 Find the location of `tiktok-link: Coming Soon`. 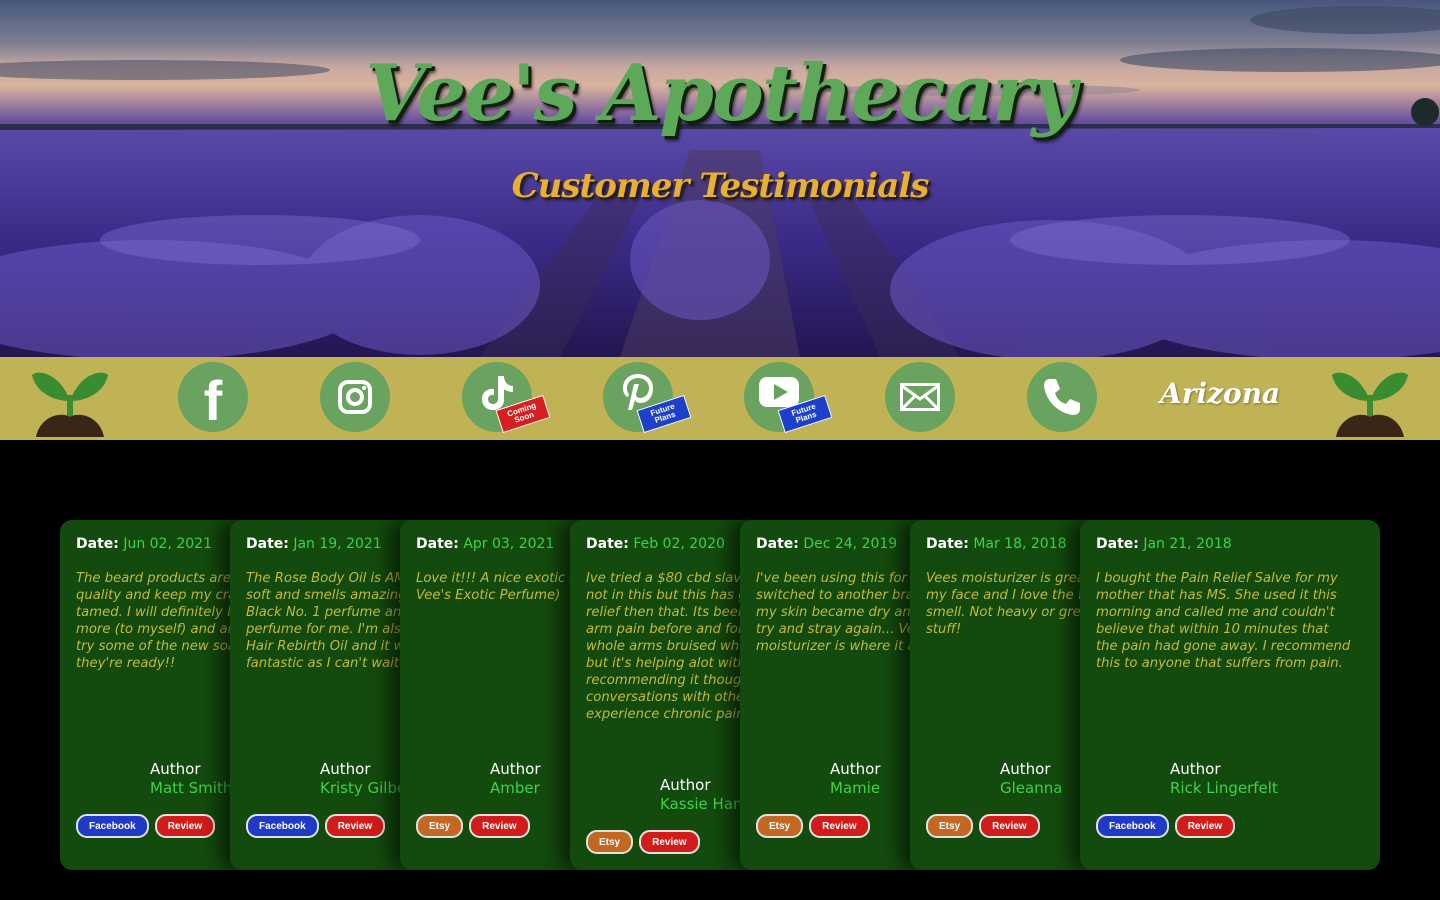

tiktok-link: Coming Soon is located at coordinates (506, 398).